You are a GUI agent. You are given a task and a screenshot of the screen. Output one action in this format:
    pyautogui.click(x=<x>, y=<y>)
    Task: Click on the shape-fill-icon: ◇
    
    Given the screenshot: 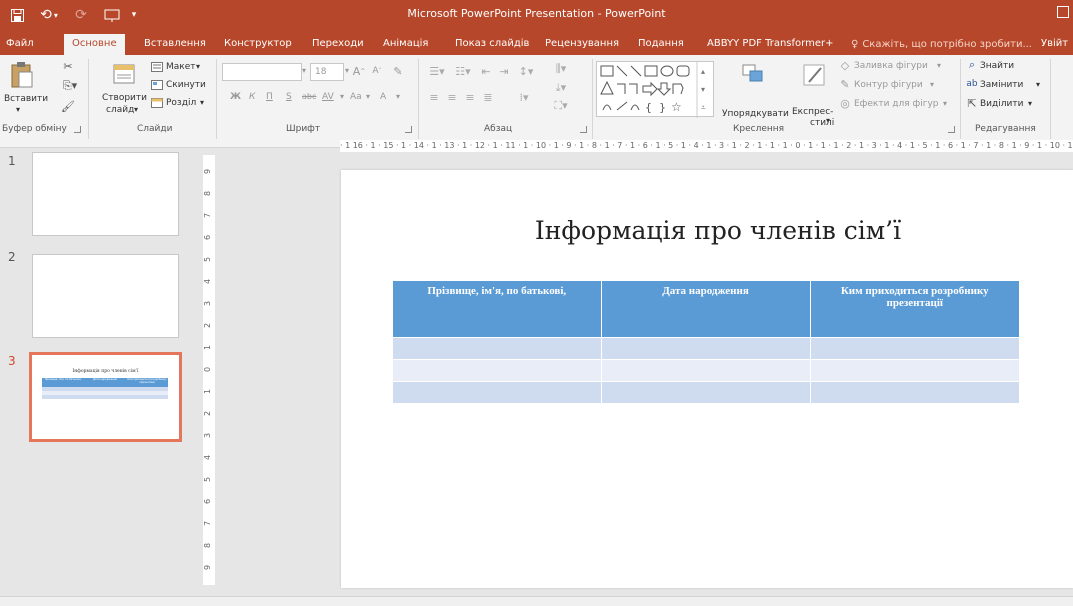 What is the action you would take?
    pyautogui.click(x=845, y=65)
    